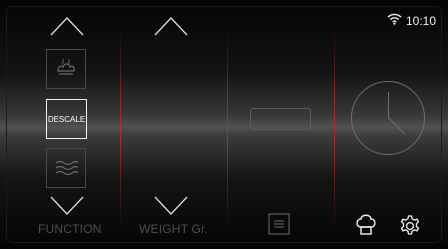 The height and width of the screenshot is (249, 448). I want to click on weight-up-arrow, so click(171, 25).